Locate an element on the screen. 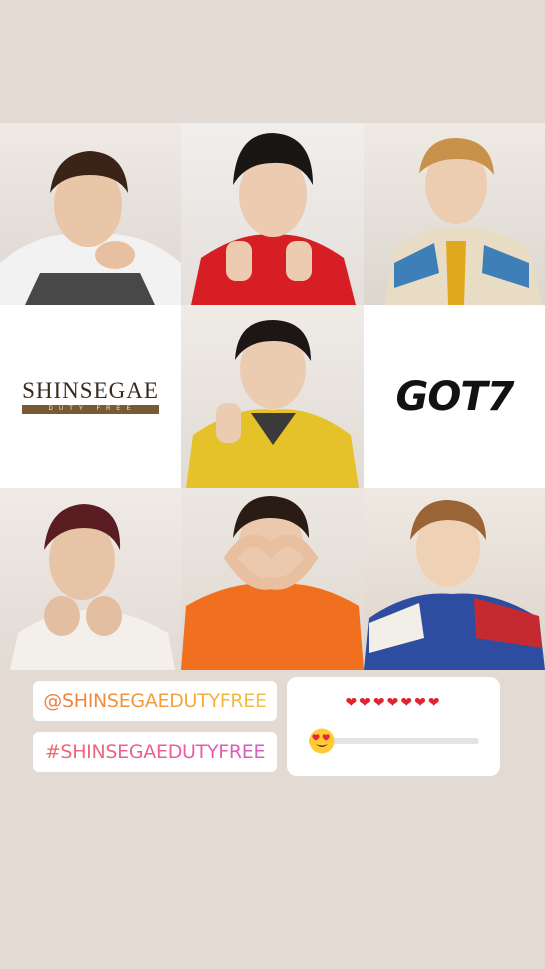 The width and height of the screenshot is (545, 969). got7-wordmark: GOT7 is located at coordinates (455, 396).